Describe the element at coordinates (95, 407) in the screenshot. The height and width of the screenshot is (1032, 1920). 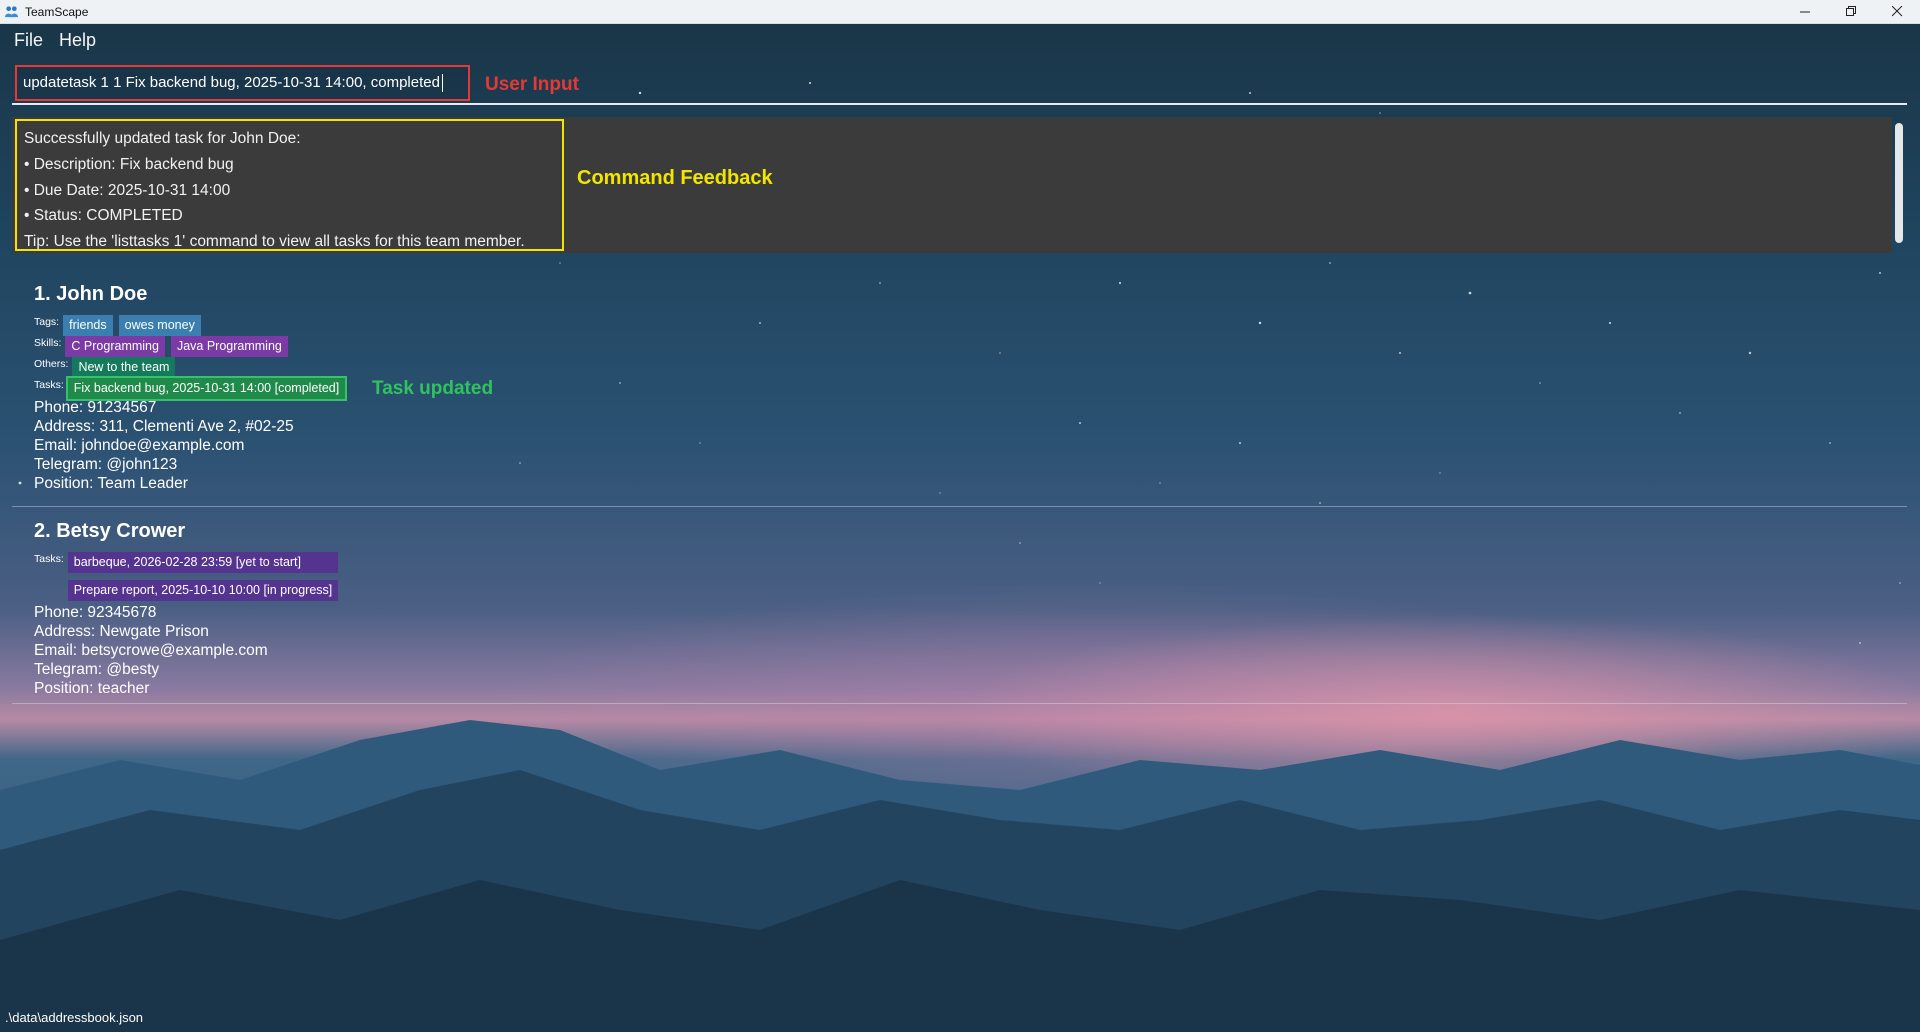
I see `phone: Phone: 91234567` at that location.